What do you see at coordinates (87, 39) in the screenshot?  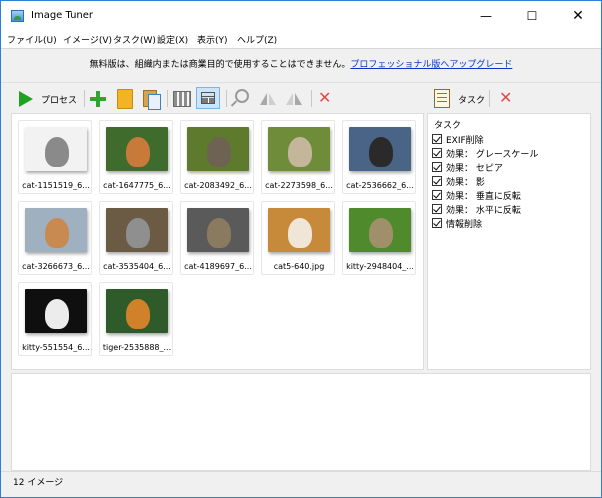 I see `menu-image: イメージ(V)` at bounding box center [87, 39].